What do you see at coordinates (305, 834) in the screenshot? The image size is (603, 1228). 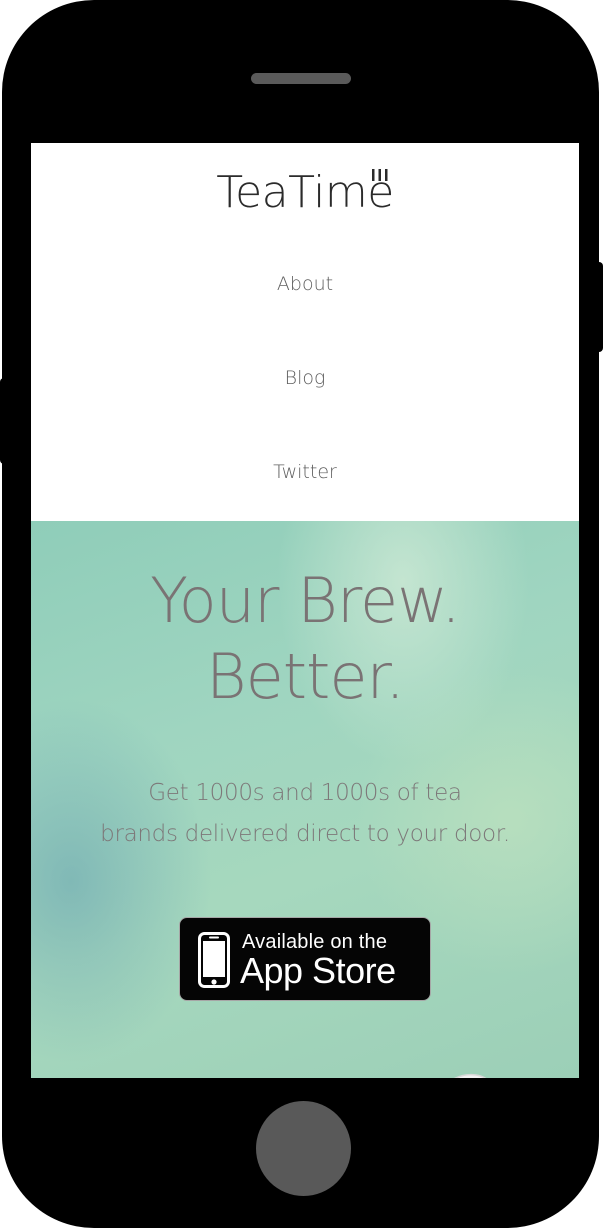 I see `hero-subtitle-line2: brands delivered direct to your door.` at bounding box center [305, 834].